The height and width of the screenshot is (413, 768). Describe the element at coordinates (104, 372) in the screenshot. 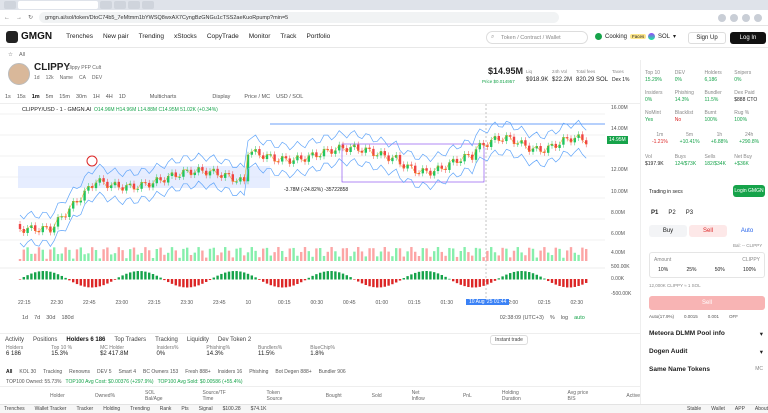

I see `filter-chip: DEV 5` at that location.